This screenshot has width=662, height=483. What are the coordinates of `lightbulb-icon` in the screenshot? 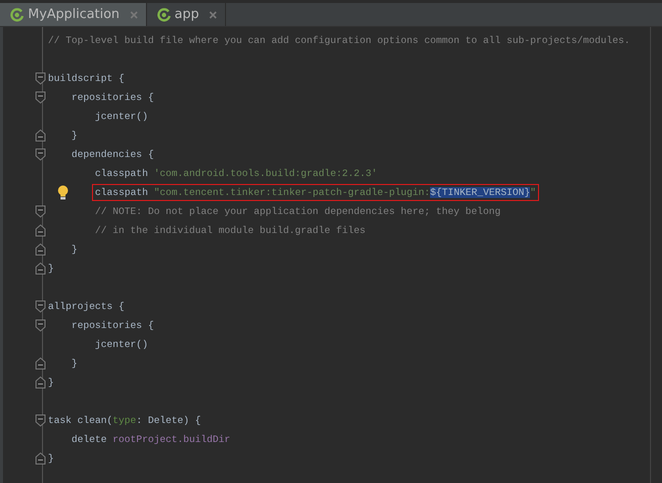 It's located at (63, 192).